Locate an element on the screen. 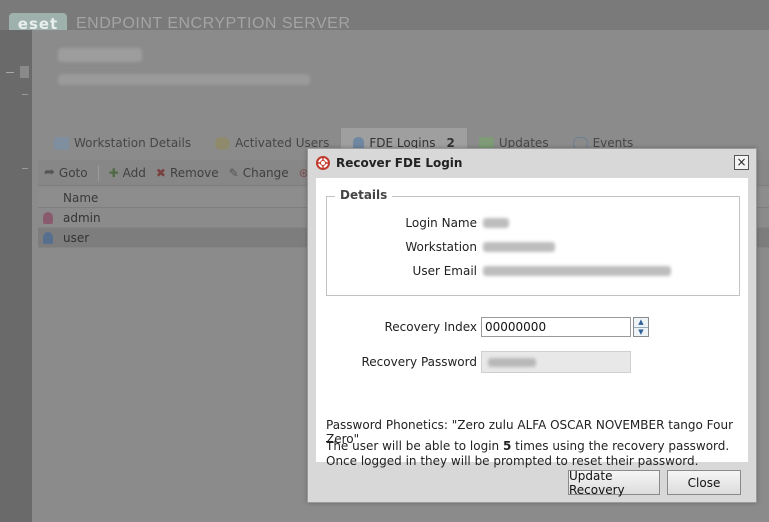  row-name: user is located at coordinates (76, 237).